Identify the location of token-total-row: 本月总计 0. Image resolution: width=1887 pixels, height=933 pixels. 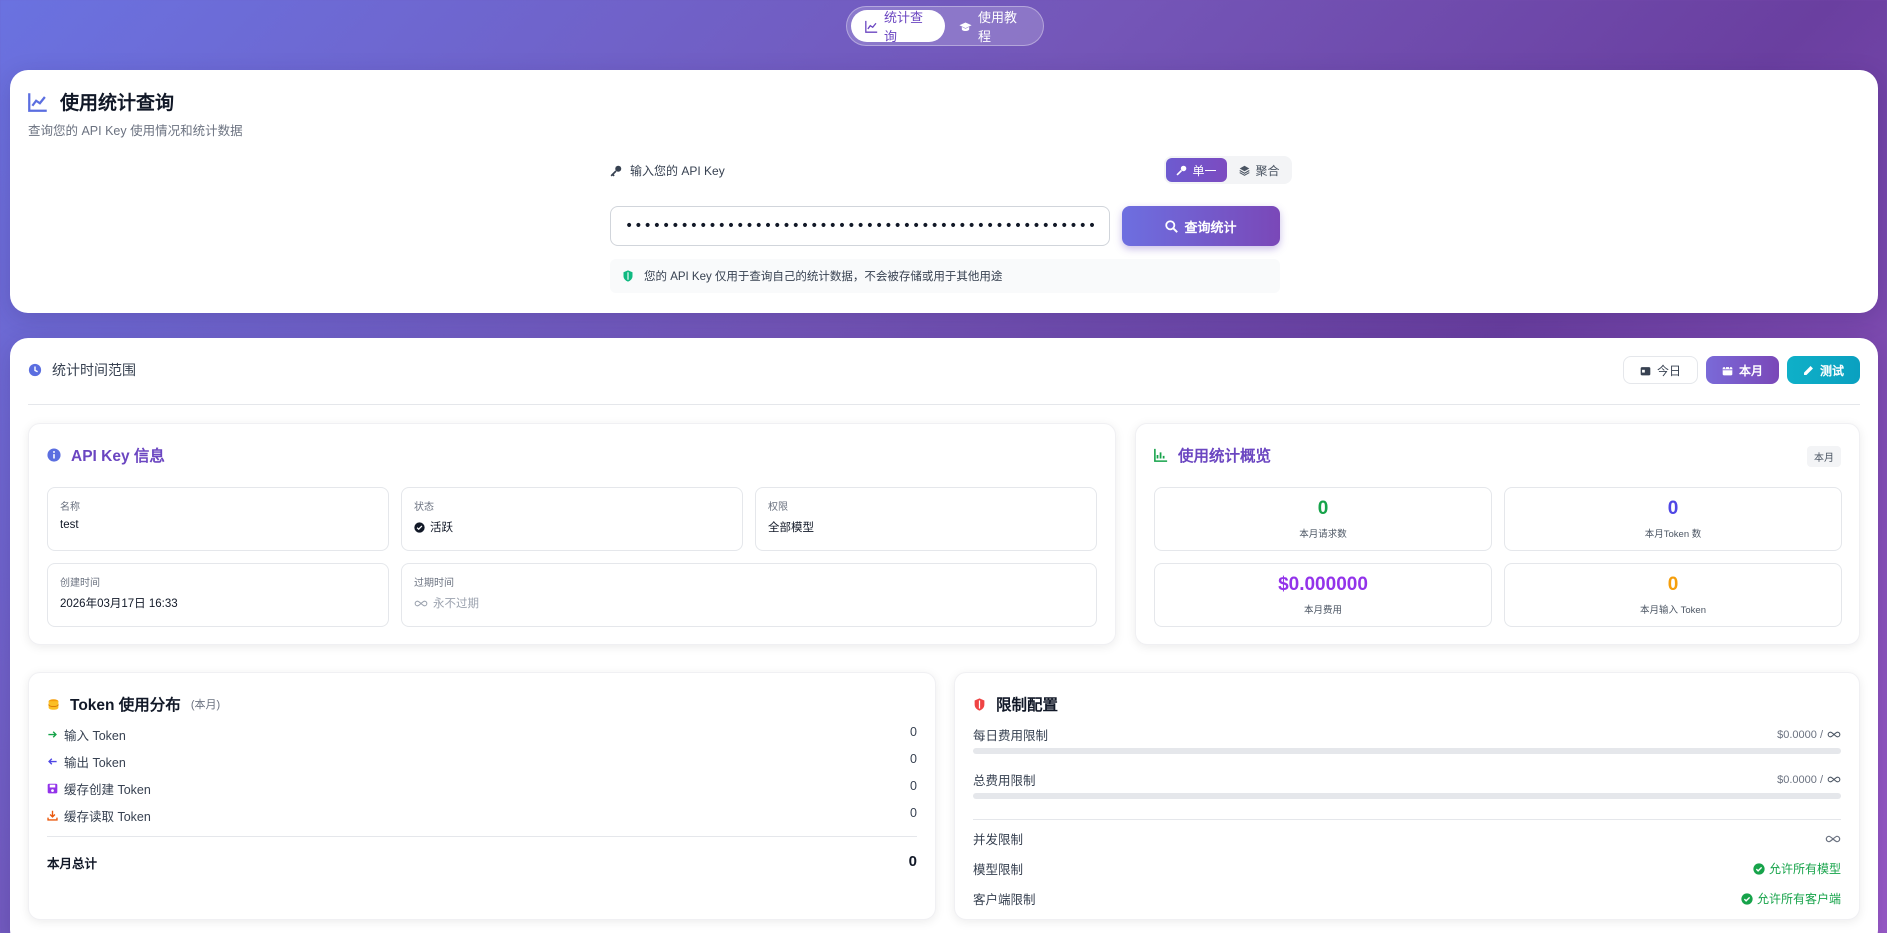
(482, 862).